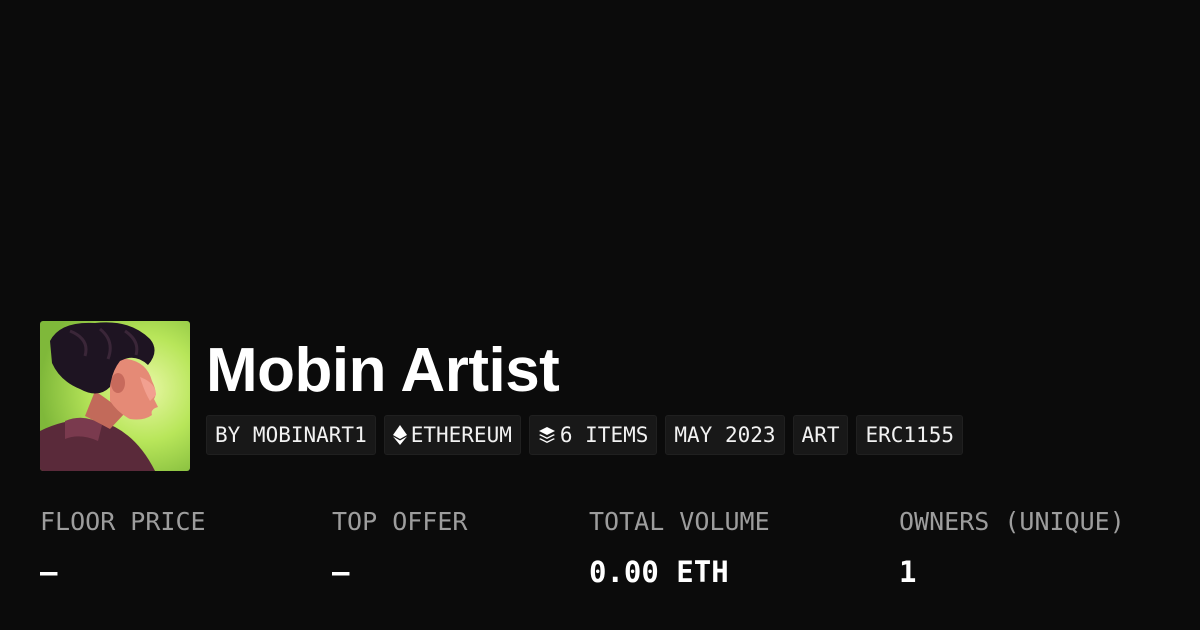 This screenshot has width=1200, height=630. Describe the element at coordinates (1012, 547) in the screenshot. I see `owners-stat: OWNERS (UNIQUE) 1` at that location.